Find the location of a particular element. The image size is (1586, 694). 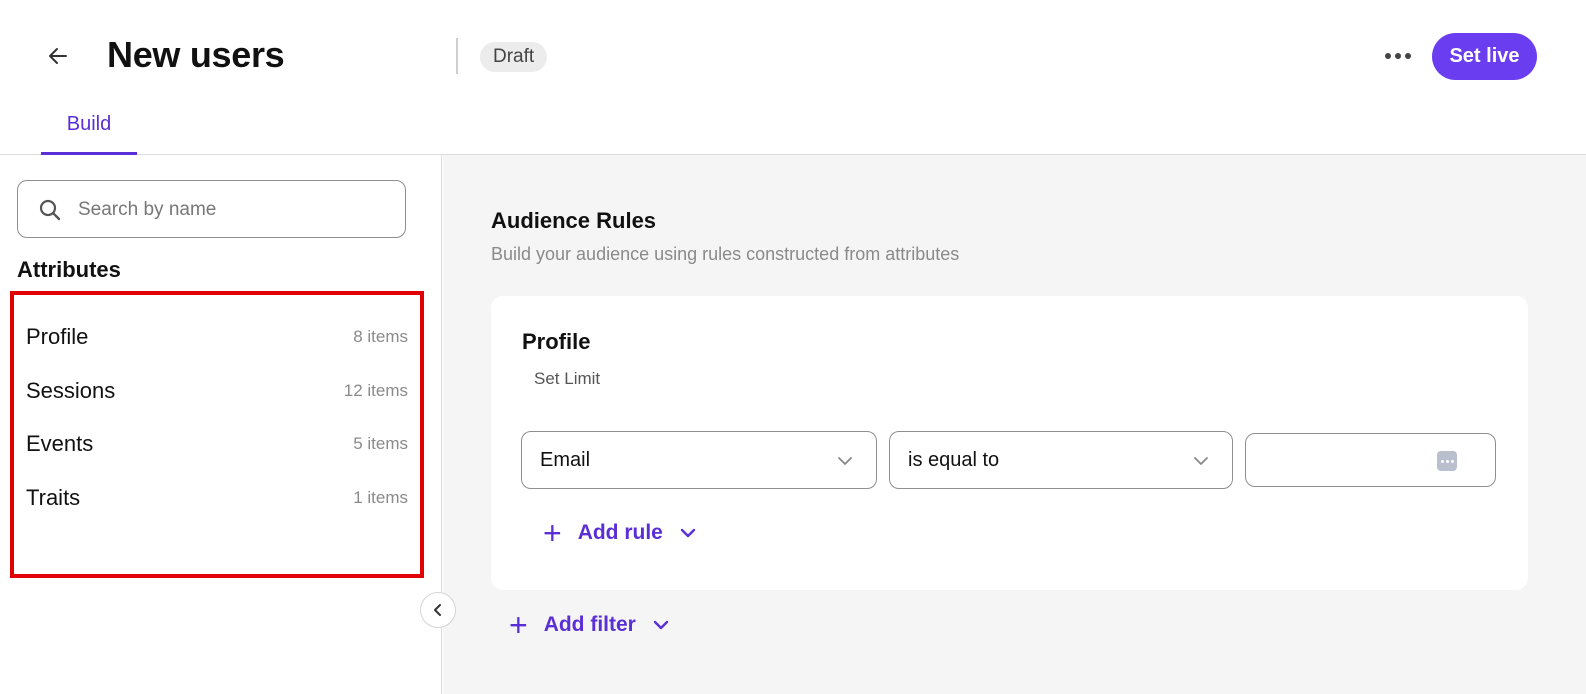

attribute-category-count: 5 items is located at coordinates (380, 443).